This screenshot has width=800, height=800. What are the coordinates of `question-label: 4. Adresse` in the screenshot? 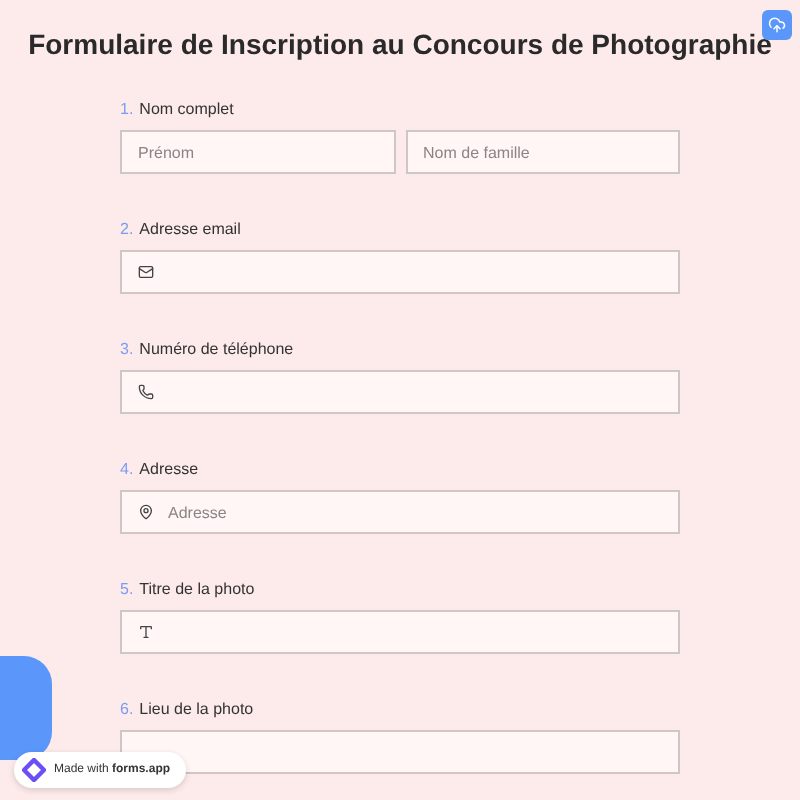 It's located at (160, 470).